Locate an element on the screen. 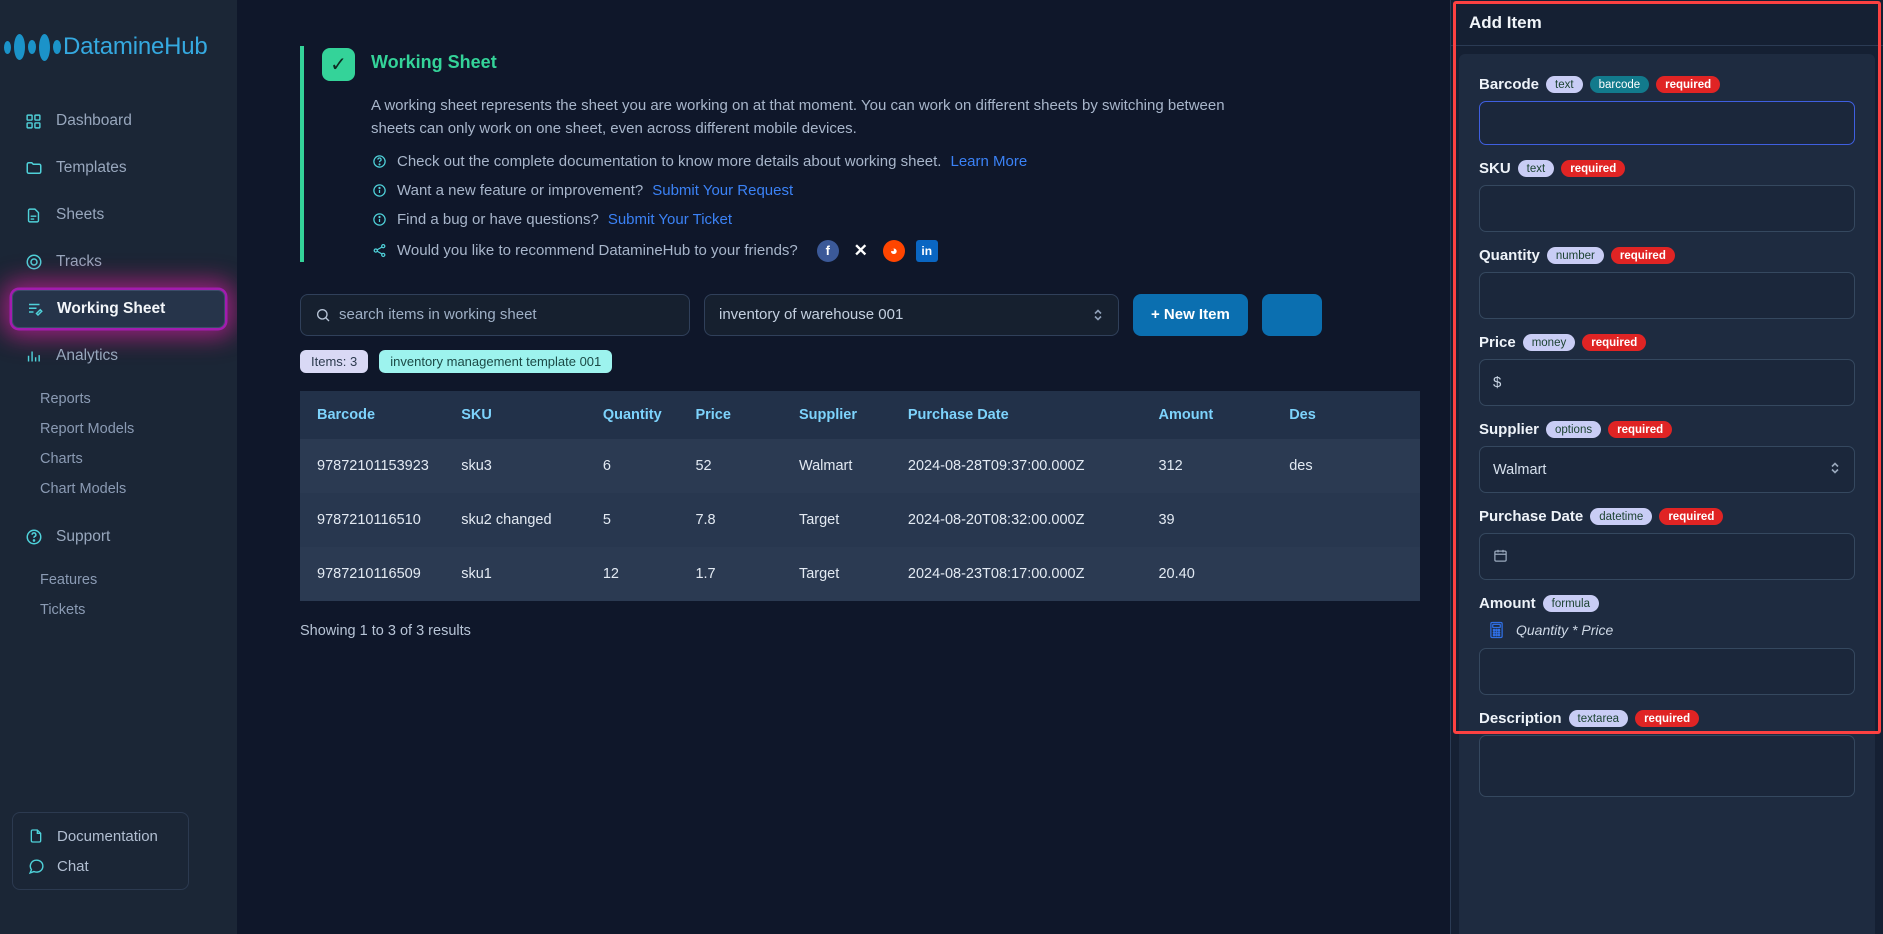  sidebar-item-label: Chat is located at coordinates (73, 866).